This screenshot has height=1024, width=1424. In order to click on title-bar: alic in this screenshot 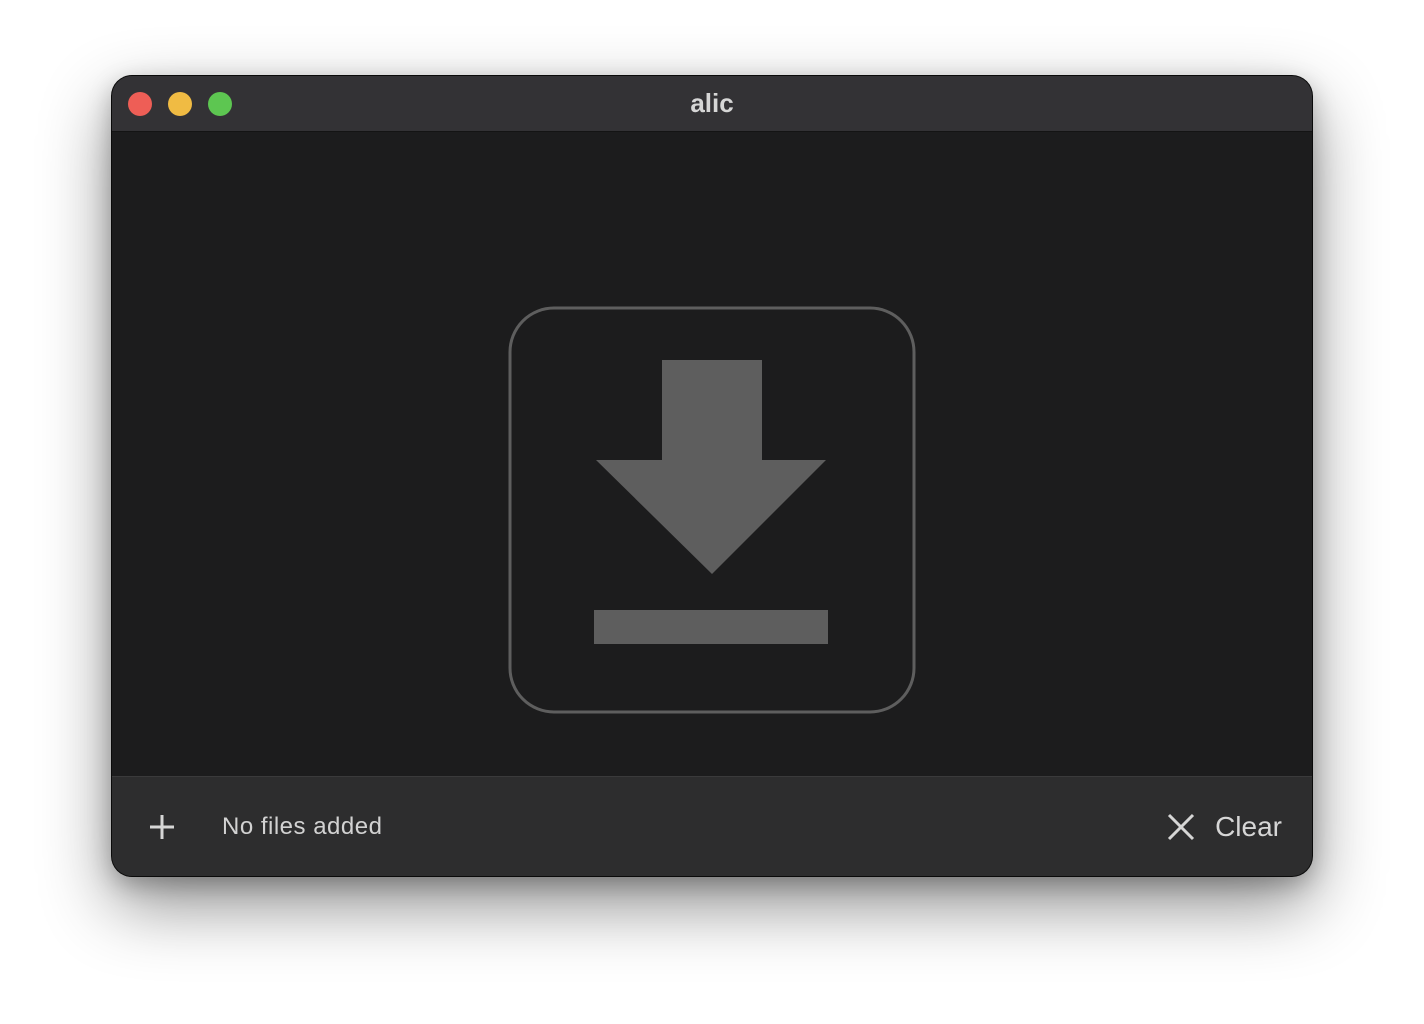, I will do `click(712, 104)`.